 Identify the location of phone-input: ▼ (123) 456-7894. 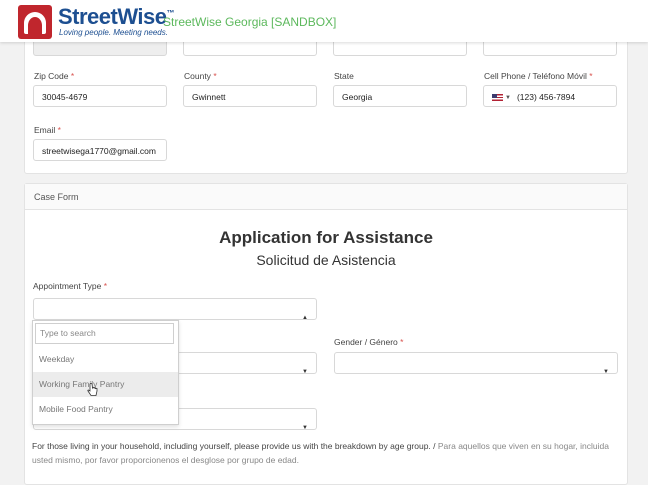
(550, 96).